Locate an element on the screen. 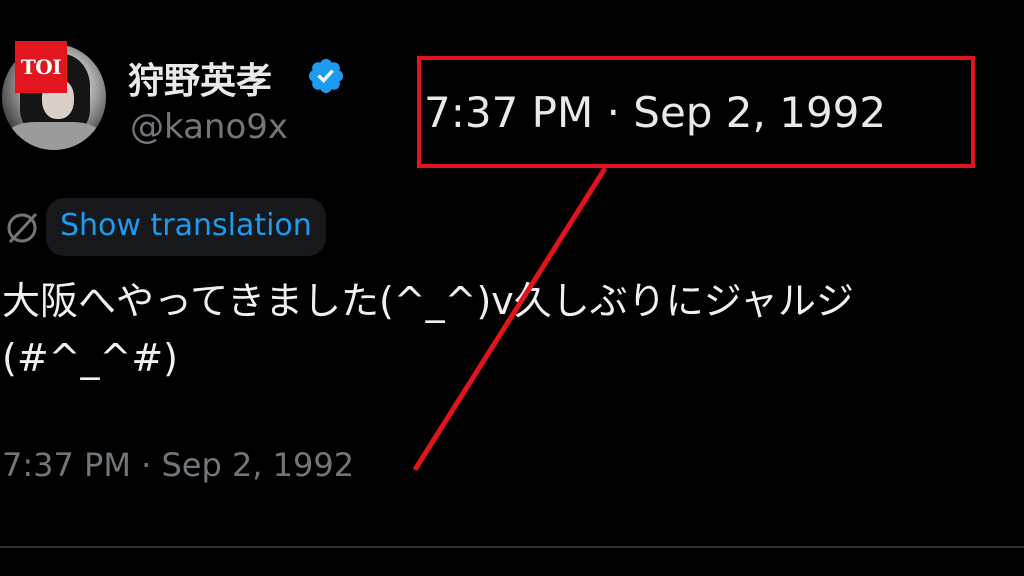 The image size is (1024, 576). author-handle: @kano9x is located at coordinates (209, 127).